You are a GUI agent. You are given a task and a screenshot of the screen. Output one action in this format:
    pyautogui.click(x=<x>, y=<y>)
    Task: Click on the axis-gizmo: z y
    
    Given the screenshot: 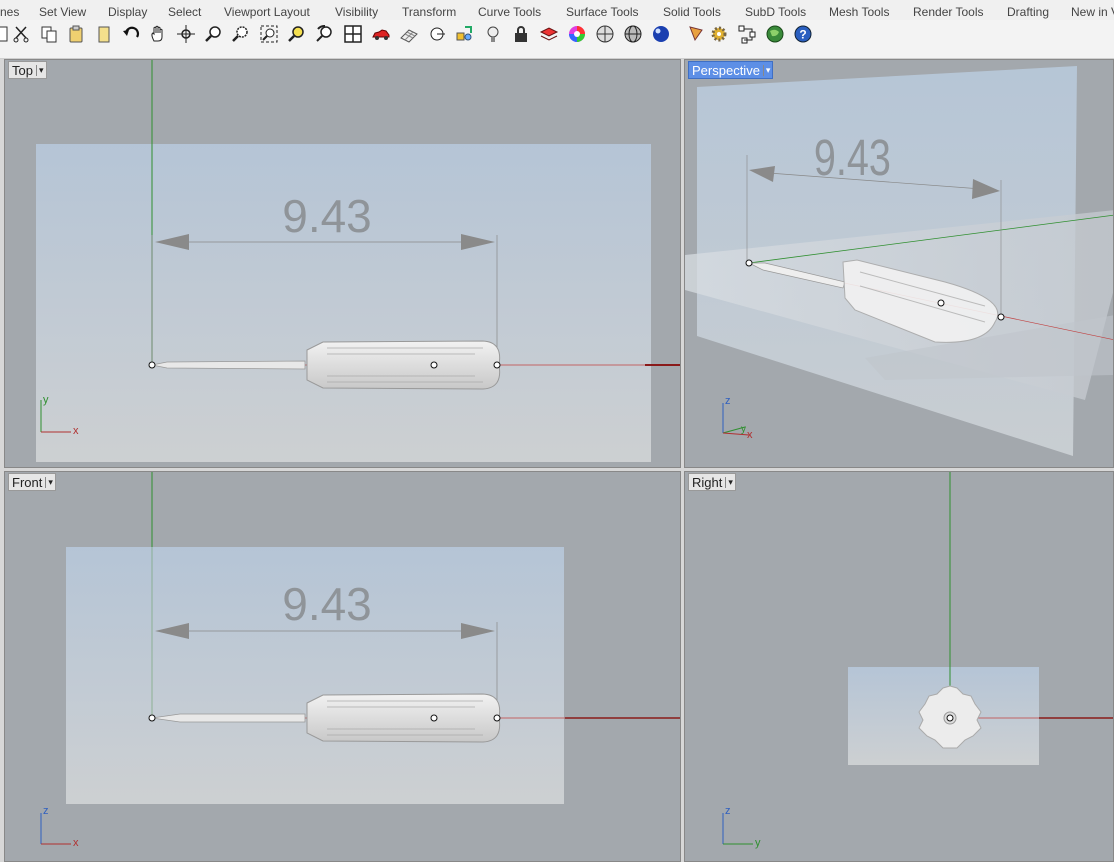 What is the action you would take?
    pyautogui.click(x=741, y=827)
    